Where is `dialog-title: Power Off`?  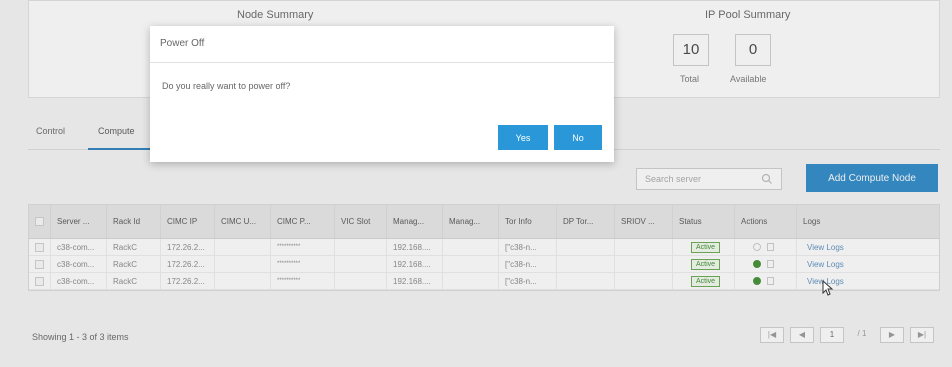
dialog-title: Power Off is located at coordinates (182, 43).